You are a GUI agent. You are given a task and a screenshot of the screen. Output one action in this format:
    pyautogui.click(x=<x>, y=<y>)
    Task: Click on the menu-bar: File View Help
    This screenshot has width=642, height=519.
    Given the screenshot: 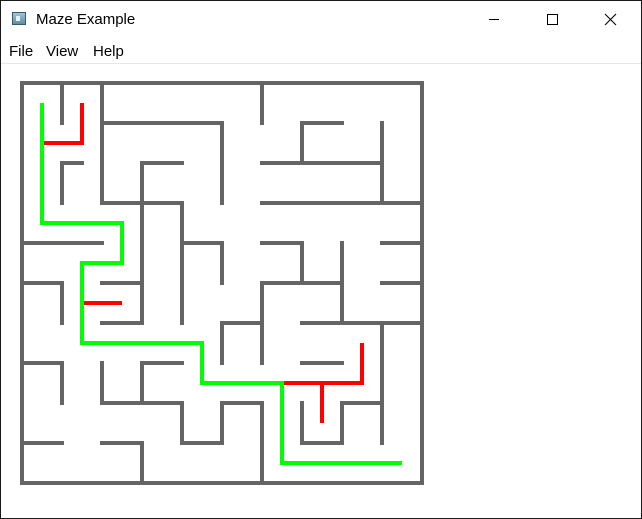 What is the action you would take?
    pyautogui.click(x=321, y=51)
    